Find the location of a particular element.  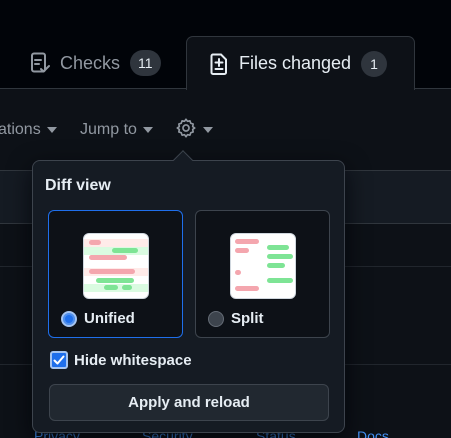

split-radio-row: Split is located at coordinates (236, 318).